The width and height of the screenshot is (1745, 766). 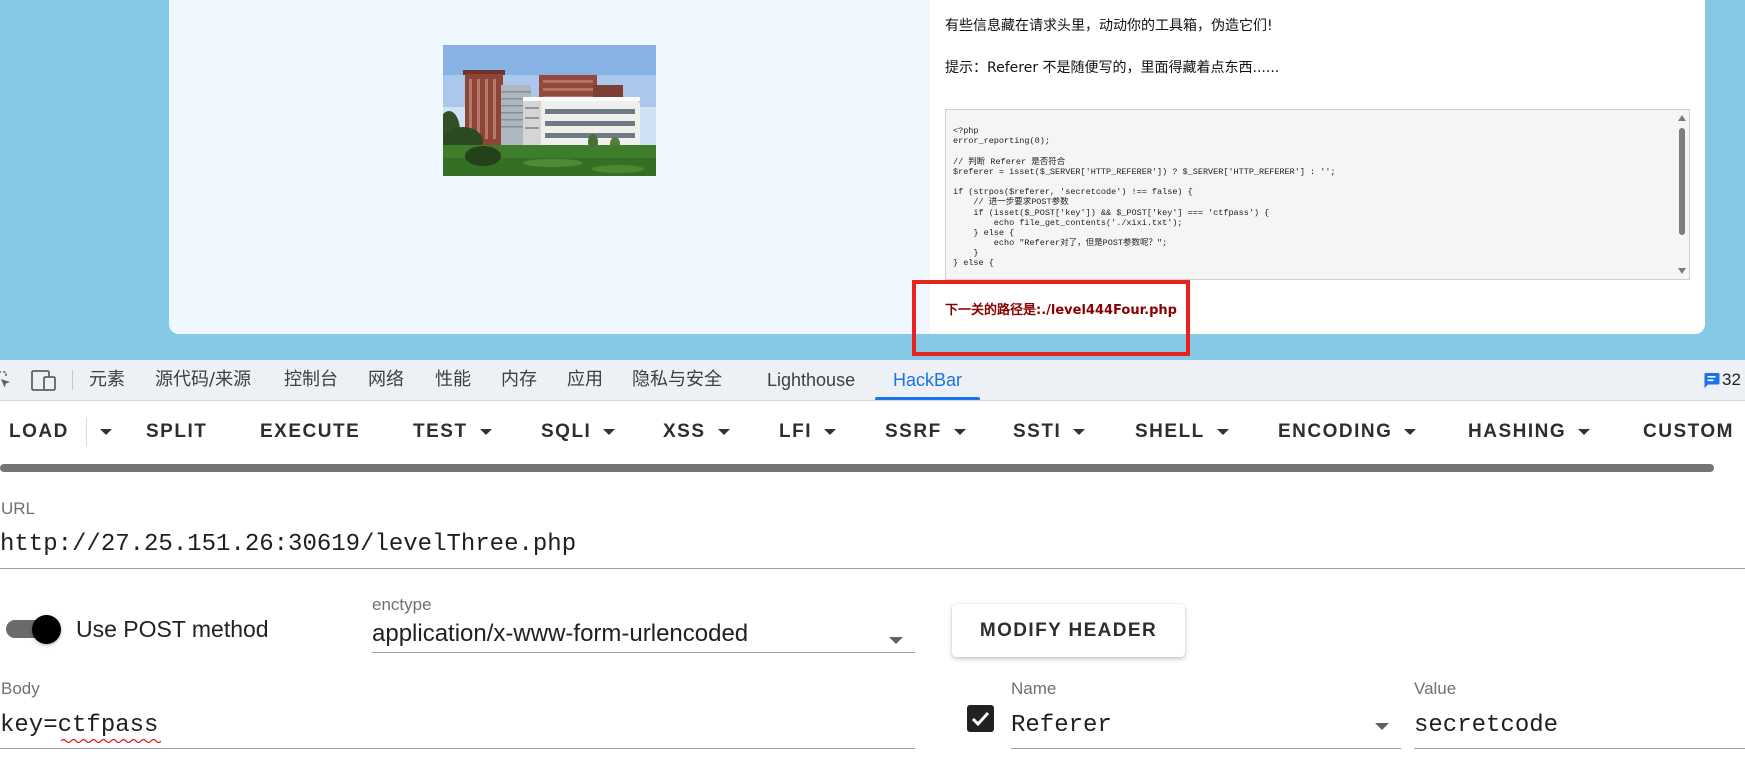 I want to click on sqli-menu-button: SQLI, so click(x=578, y=432).